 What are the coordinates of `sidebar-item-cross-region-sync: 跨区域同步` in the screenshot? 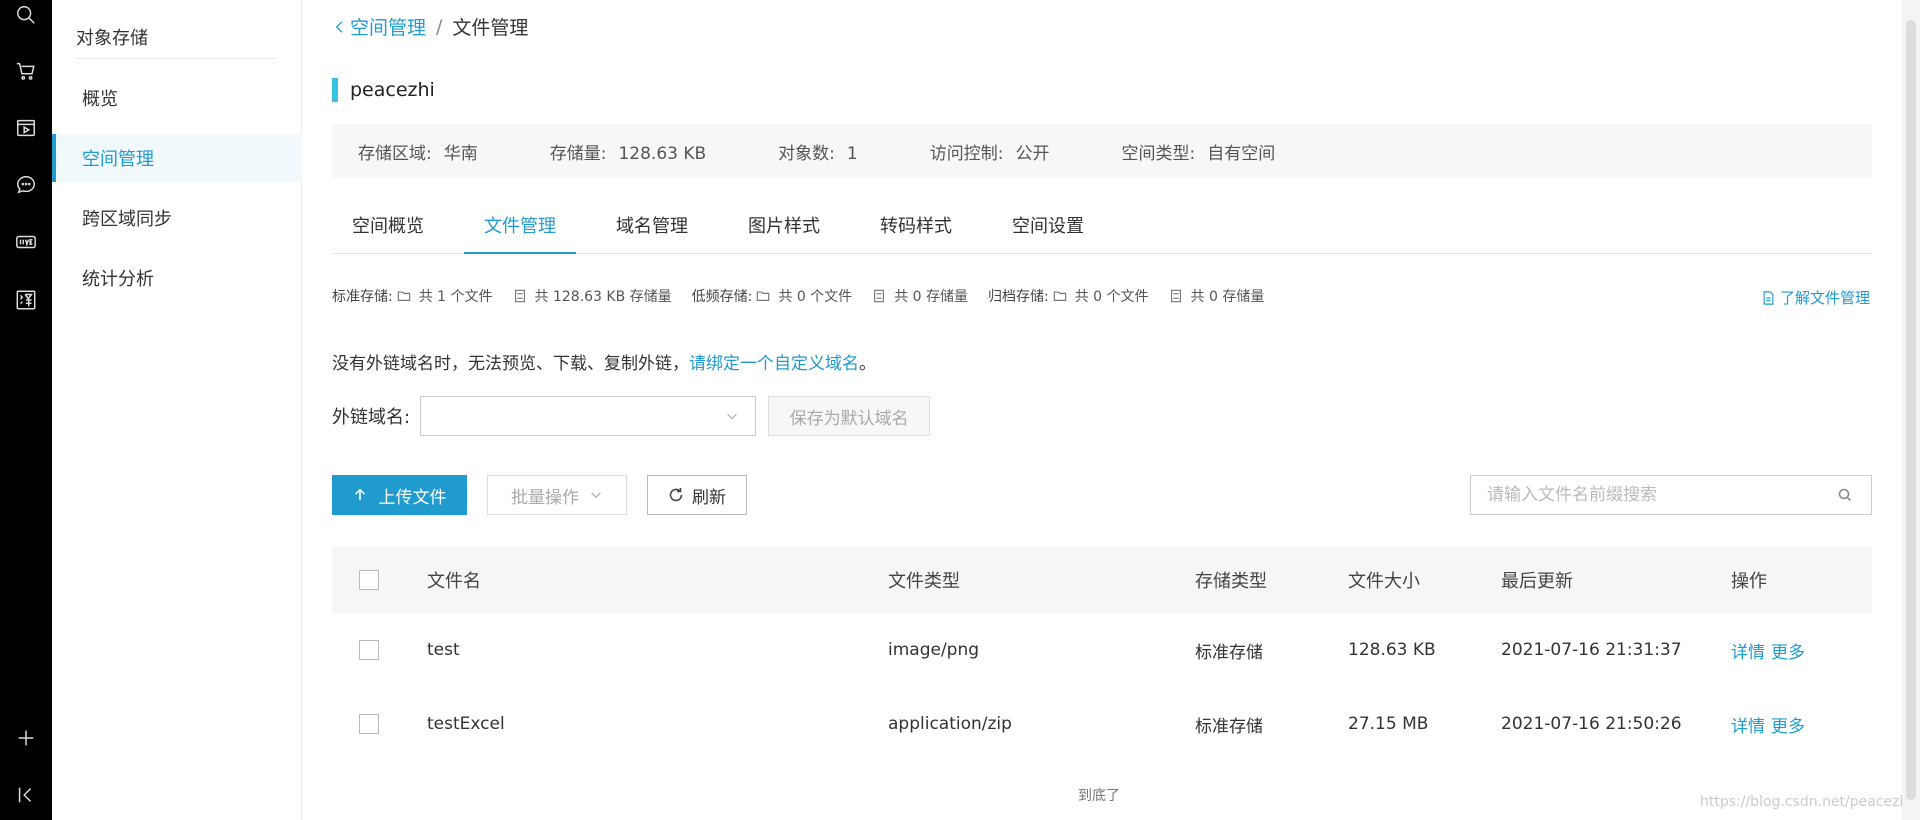 It's located at (177, 218).